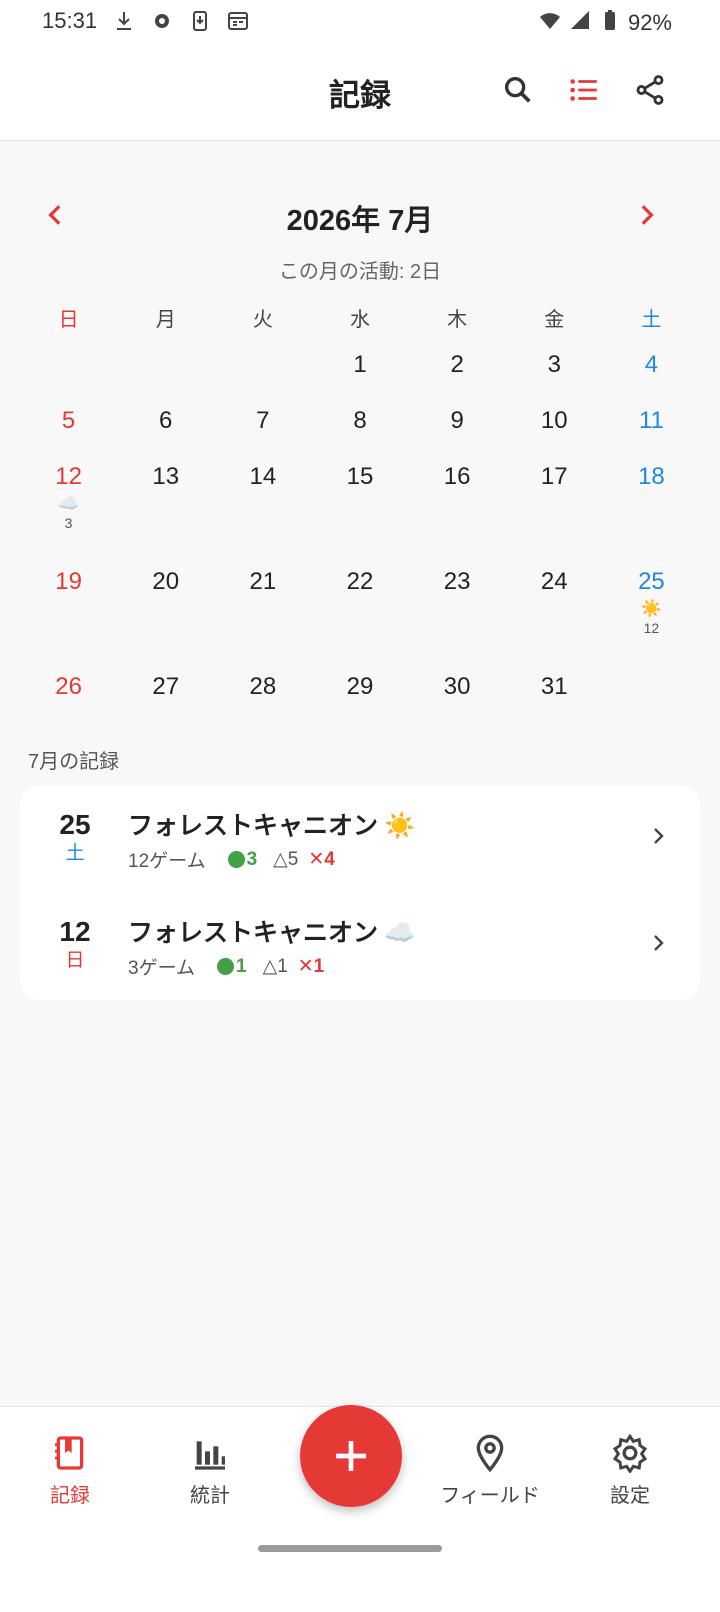 This screenshot has height=1612, width=720. What do you see at coordinates (166, 476) in the screenshot?
I see `day-number: 13` at bounding box center [166, 476].